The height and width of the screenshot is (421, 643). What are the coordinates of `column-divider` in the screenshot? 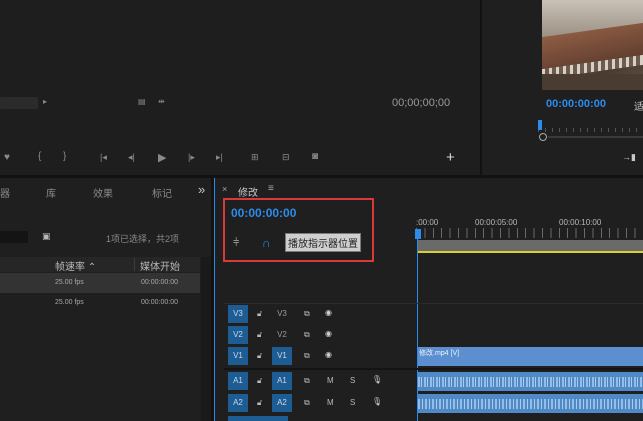 It's located at (134, 264).